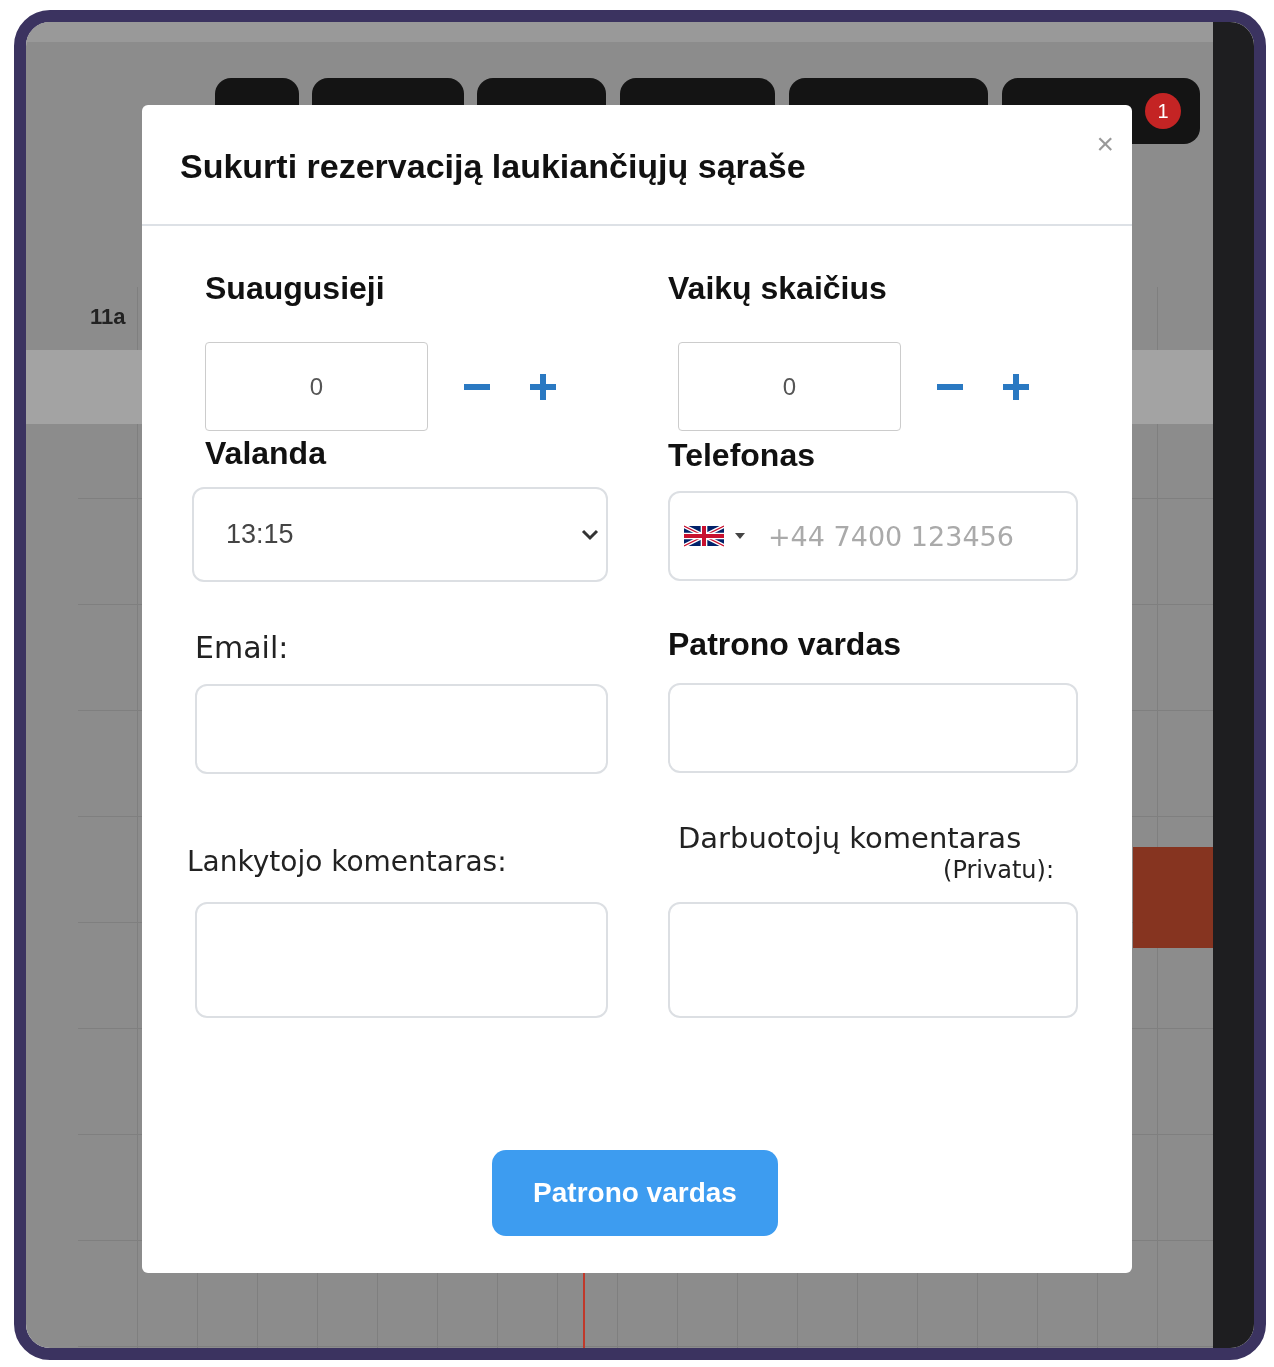 The height and width of the screenshot is (1367, 1274). What do you see at coordinates (400, 534) in the screenshot?
I see `time-select: 13:15` at bounding box center [400, 534].